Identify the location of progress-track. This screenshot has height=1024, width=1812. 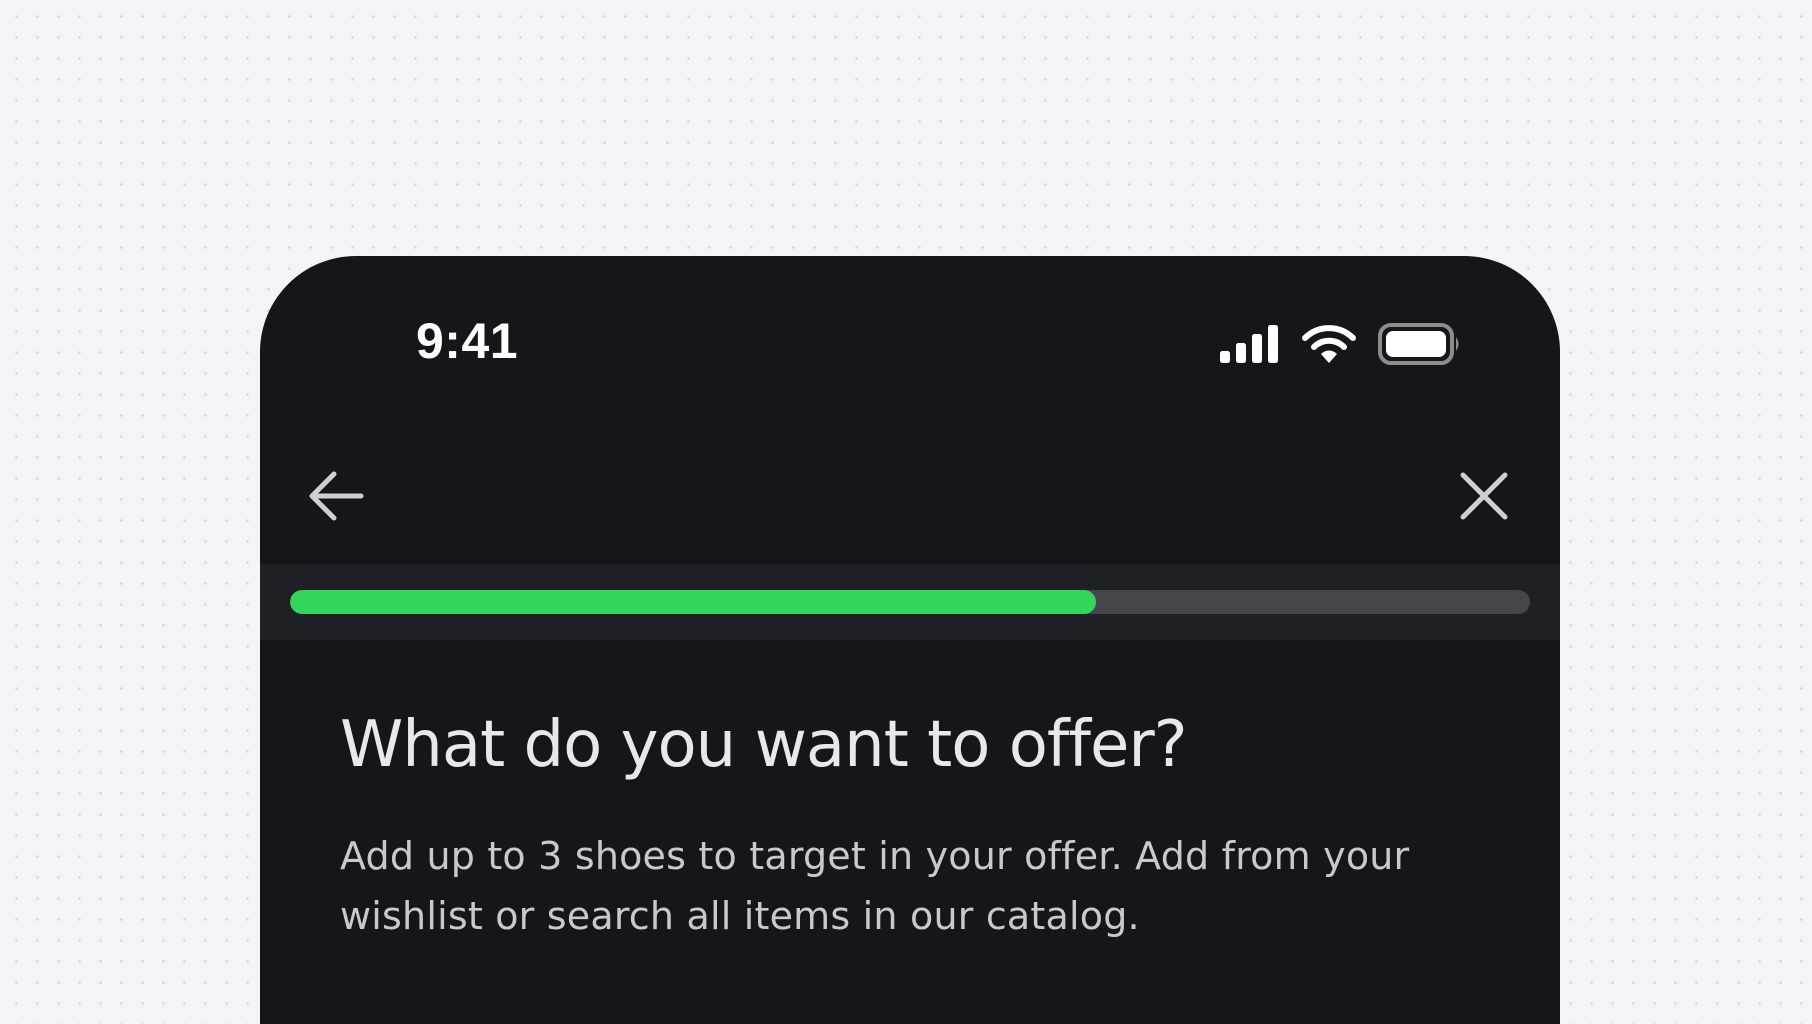
(910, 602).